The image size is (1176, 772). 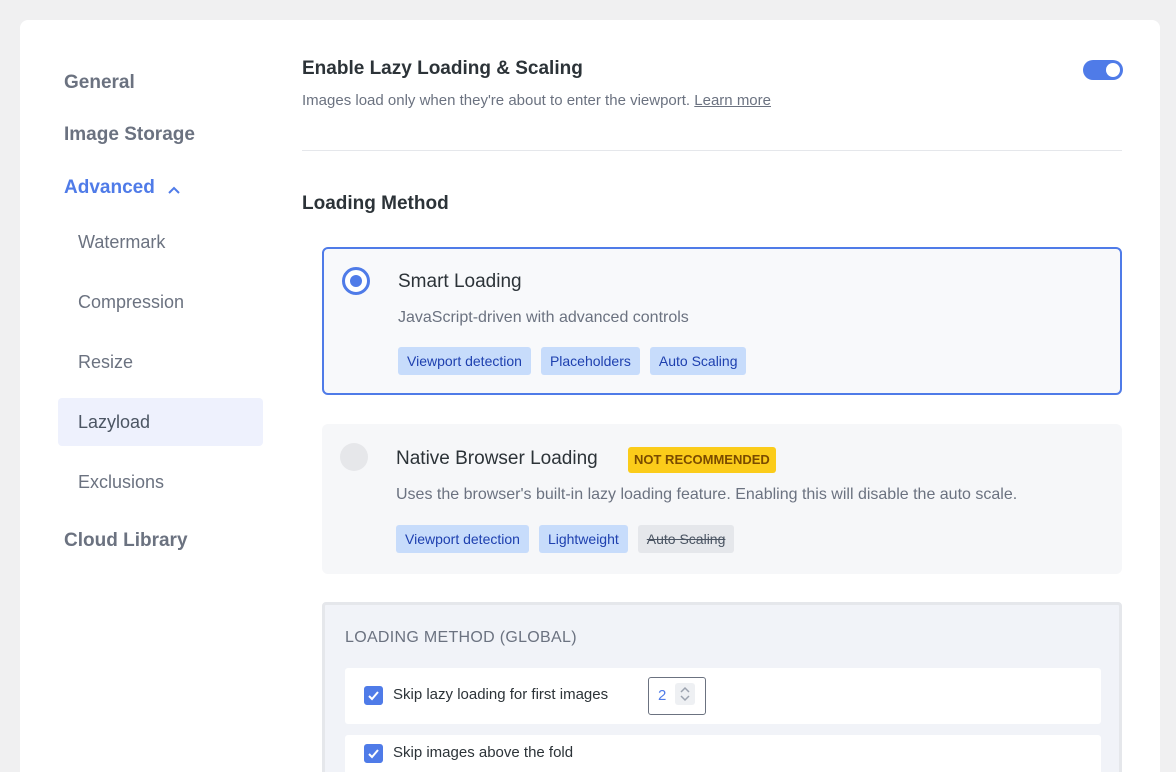 What do you see at coordinates (461, 637) in the screenshot?
I see `global-settings-title: LOADING METHOD (GLOBAL)` at bounding box center [461, 637].